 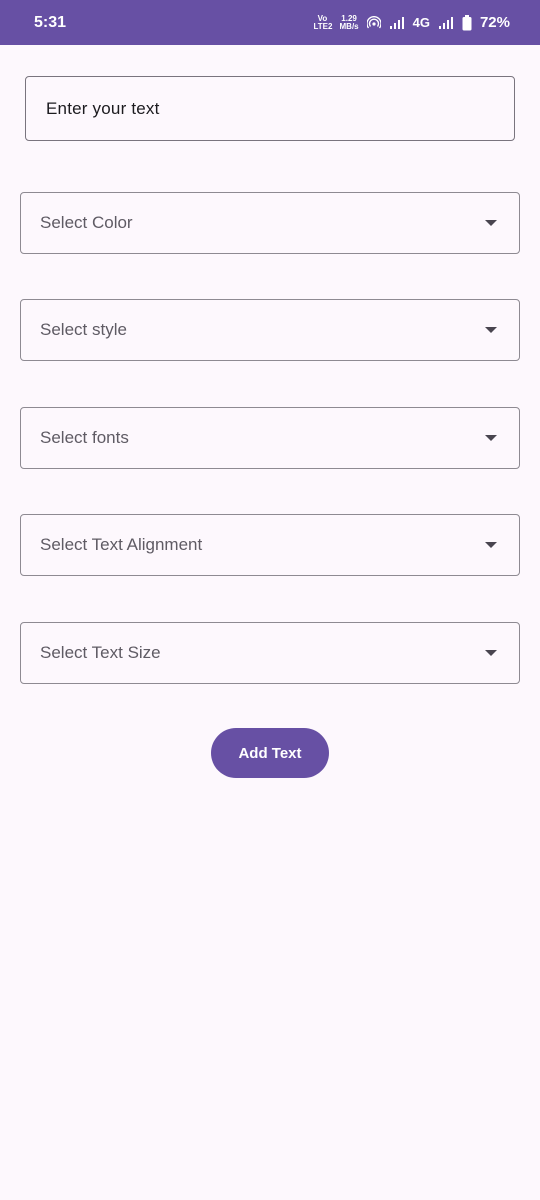 I want to click on network-speed-unit: MB/s, so click(x=349, y=26).